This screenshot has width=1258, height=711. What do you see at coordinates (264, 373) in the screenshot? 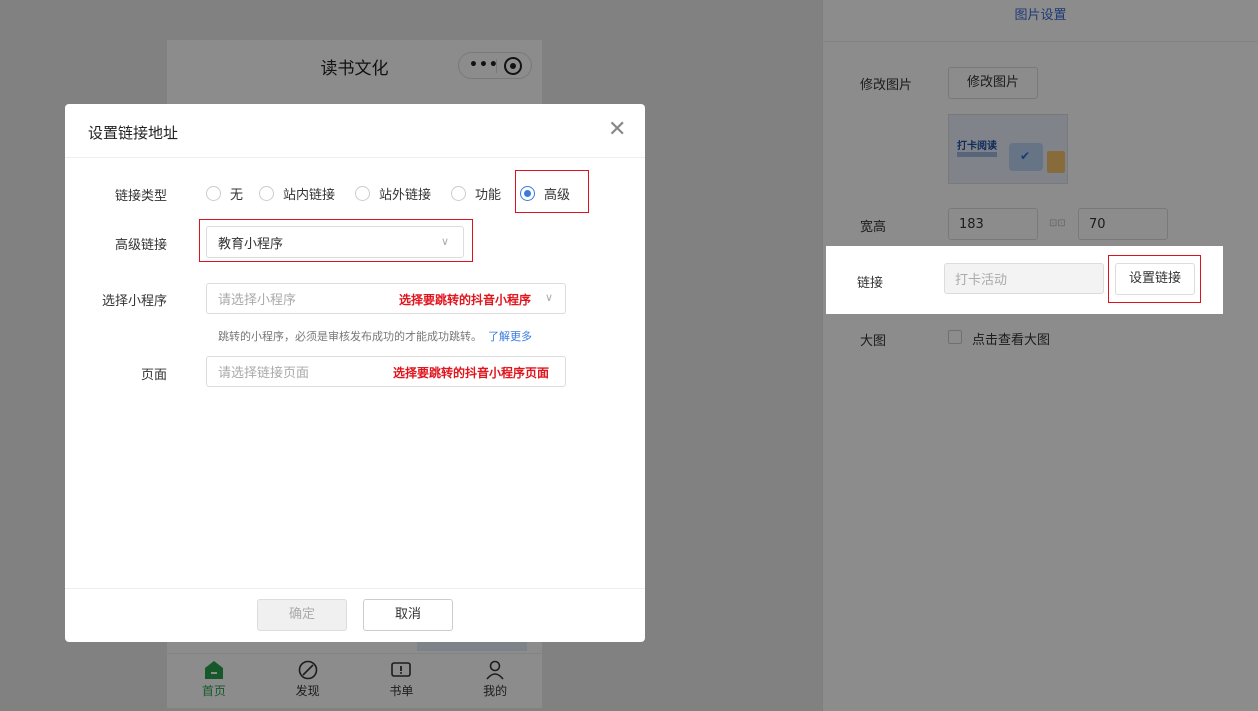
I see `page-placeholder: 请选择链接页面` at bounding box center [264, 373].